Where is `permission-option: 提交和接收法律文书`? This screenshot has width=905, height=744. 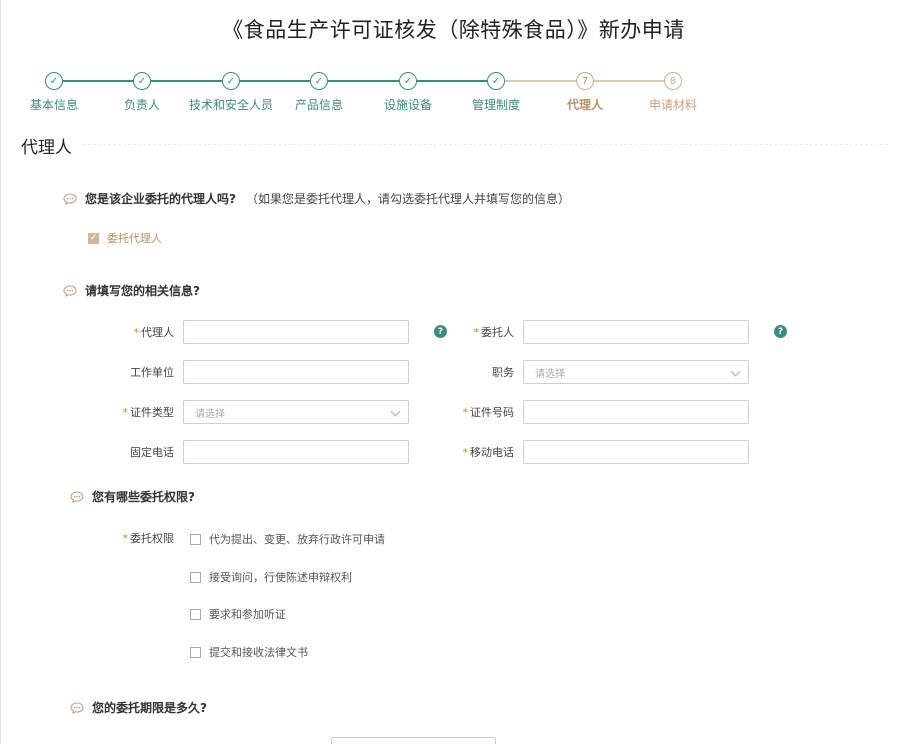
permission-option: 提交和接收法律文书 is located at coordinates (249, 652).